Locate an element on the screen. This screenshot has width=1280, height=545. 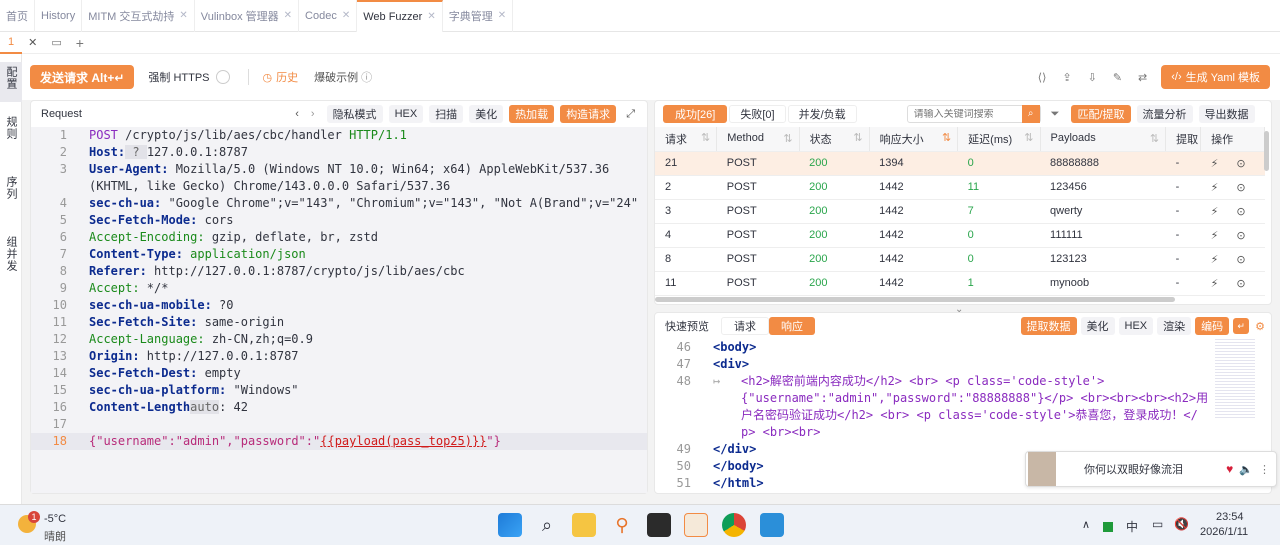
sidebar-item-3: 组并发 is located at coordinates (11, 259).